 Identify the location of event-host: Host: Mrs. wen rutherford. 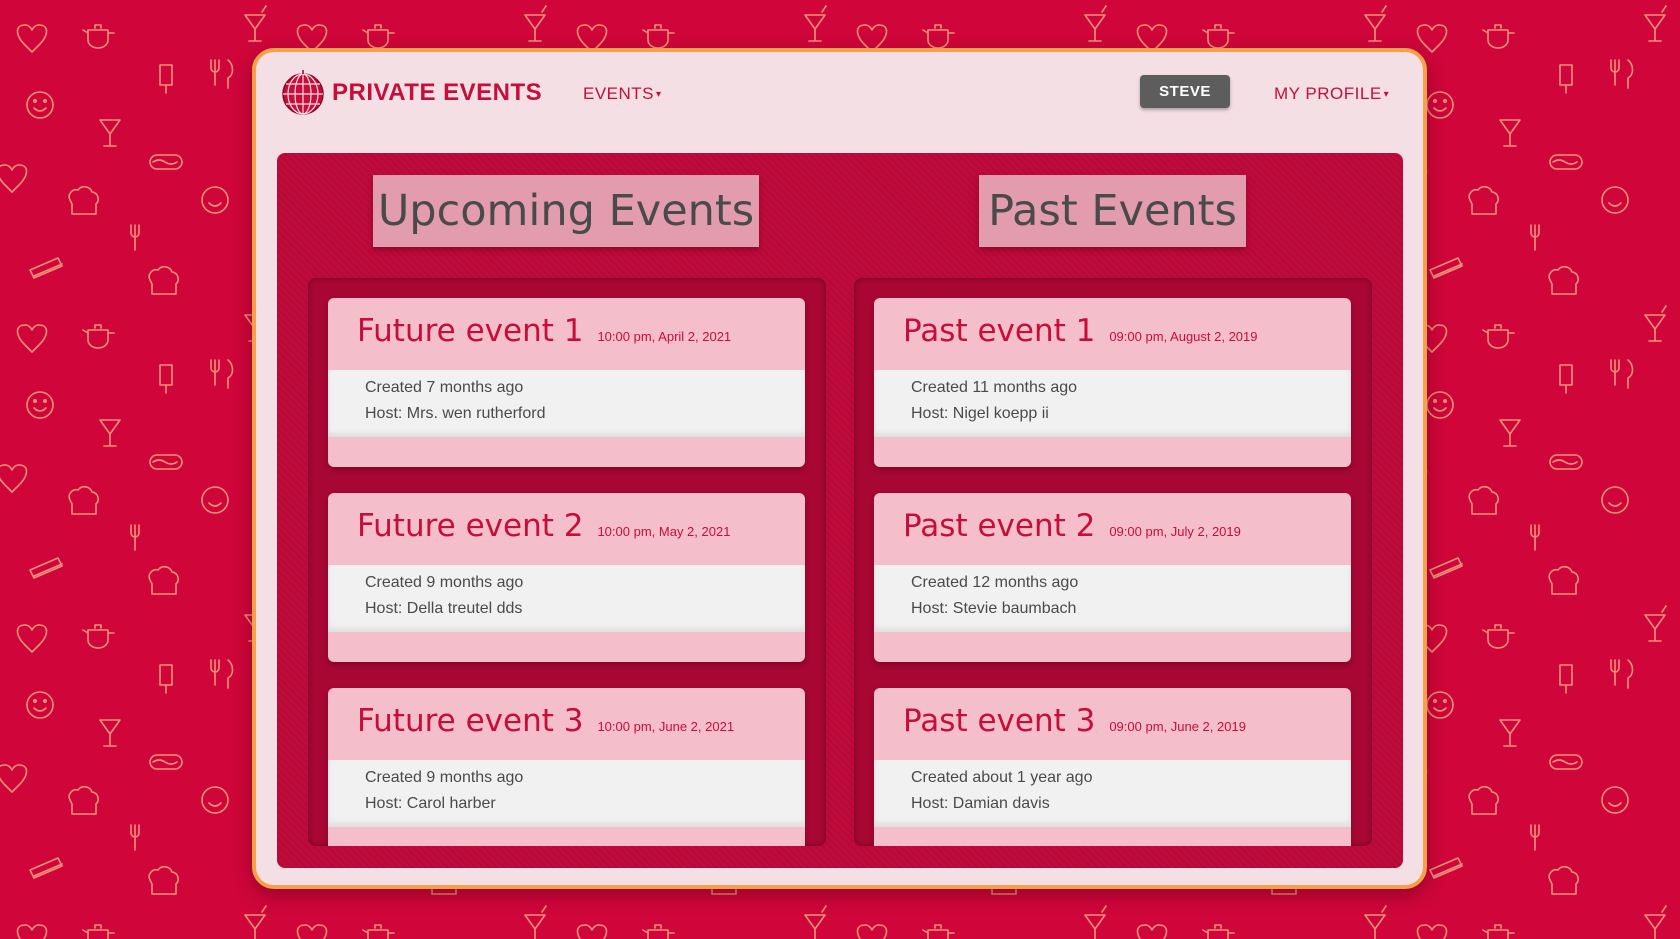
(455, 413).